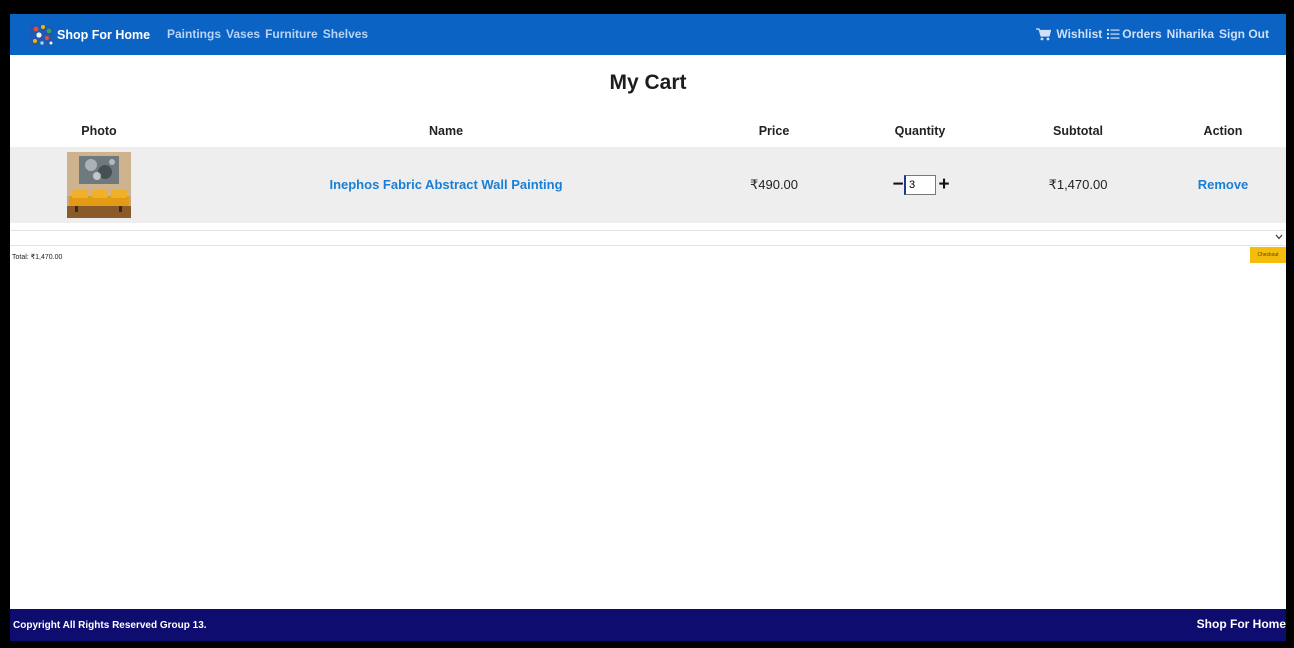 This screenshot has width=1294, height=648. What do you see at coordinates (110, 625) in the screenshot?
I see `footer-copyright: Copyright All Rights Reserved Group 13.` at bounding box center [110, 625].